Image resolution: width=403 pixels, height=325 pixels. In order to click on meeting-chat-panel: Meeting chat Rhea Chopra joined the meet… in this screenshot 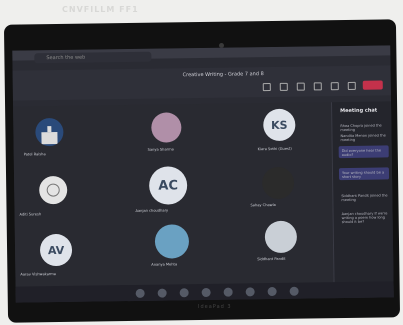, I will do `click(362, 200)`.